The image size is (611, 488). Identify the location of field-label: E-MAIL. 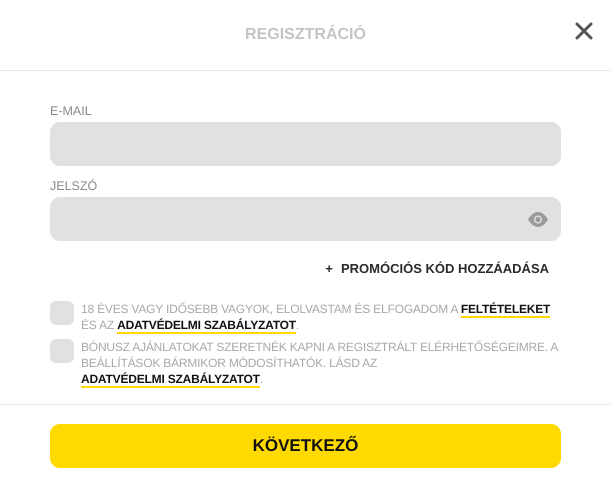
(71, 111).